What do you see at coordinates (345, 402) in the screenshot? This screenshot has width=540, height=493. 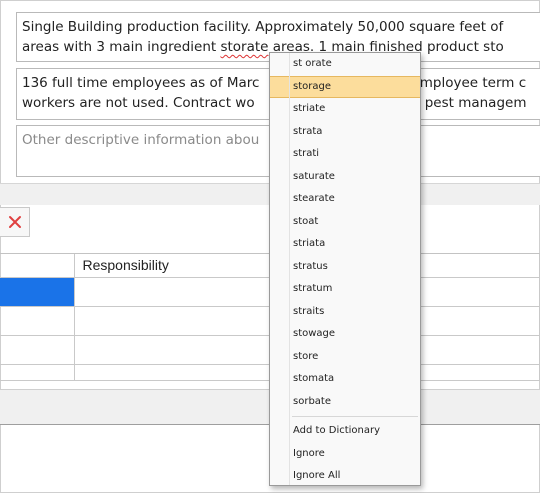 I see `suggestion-sorbate: sorbate` at bounding box center [345, 402].